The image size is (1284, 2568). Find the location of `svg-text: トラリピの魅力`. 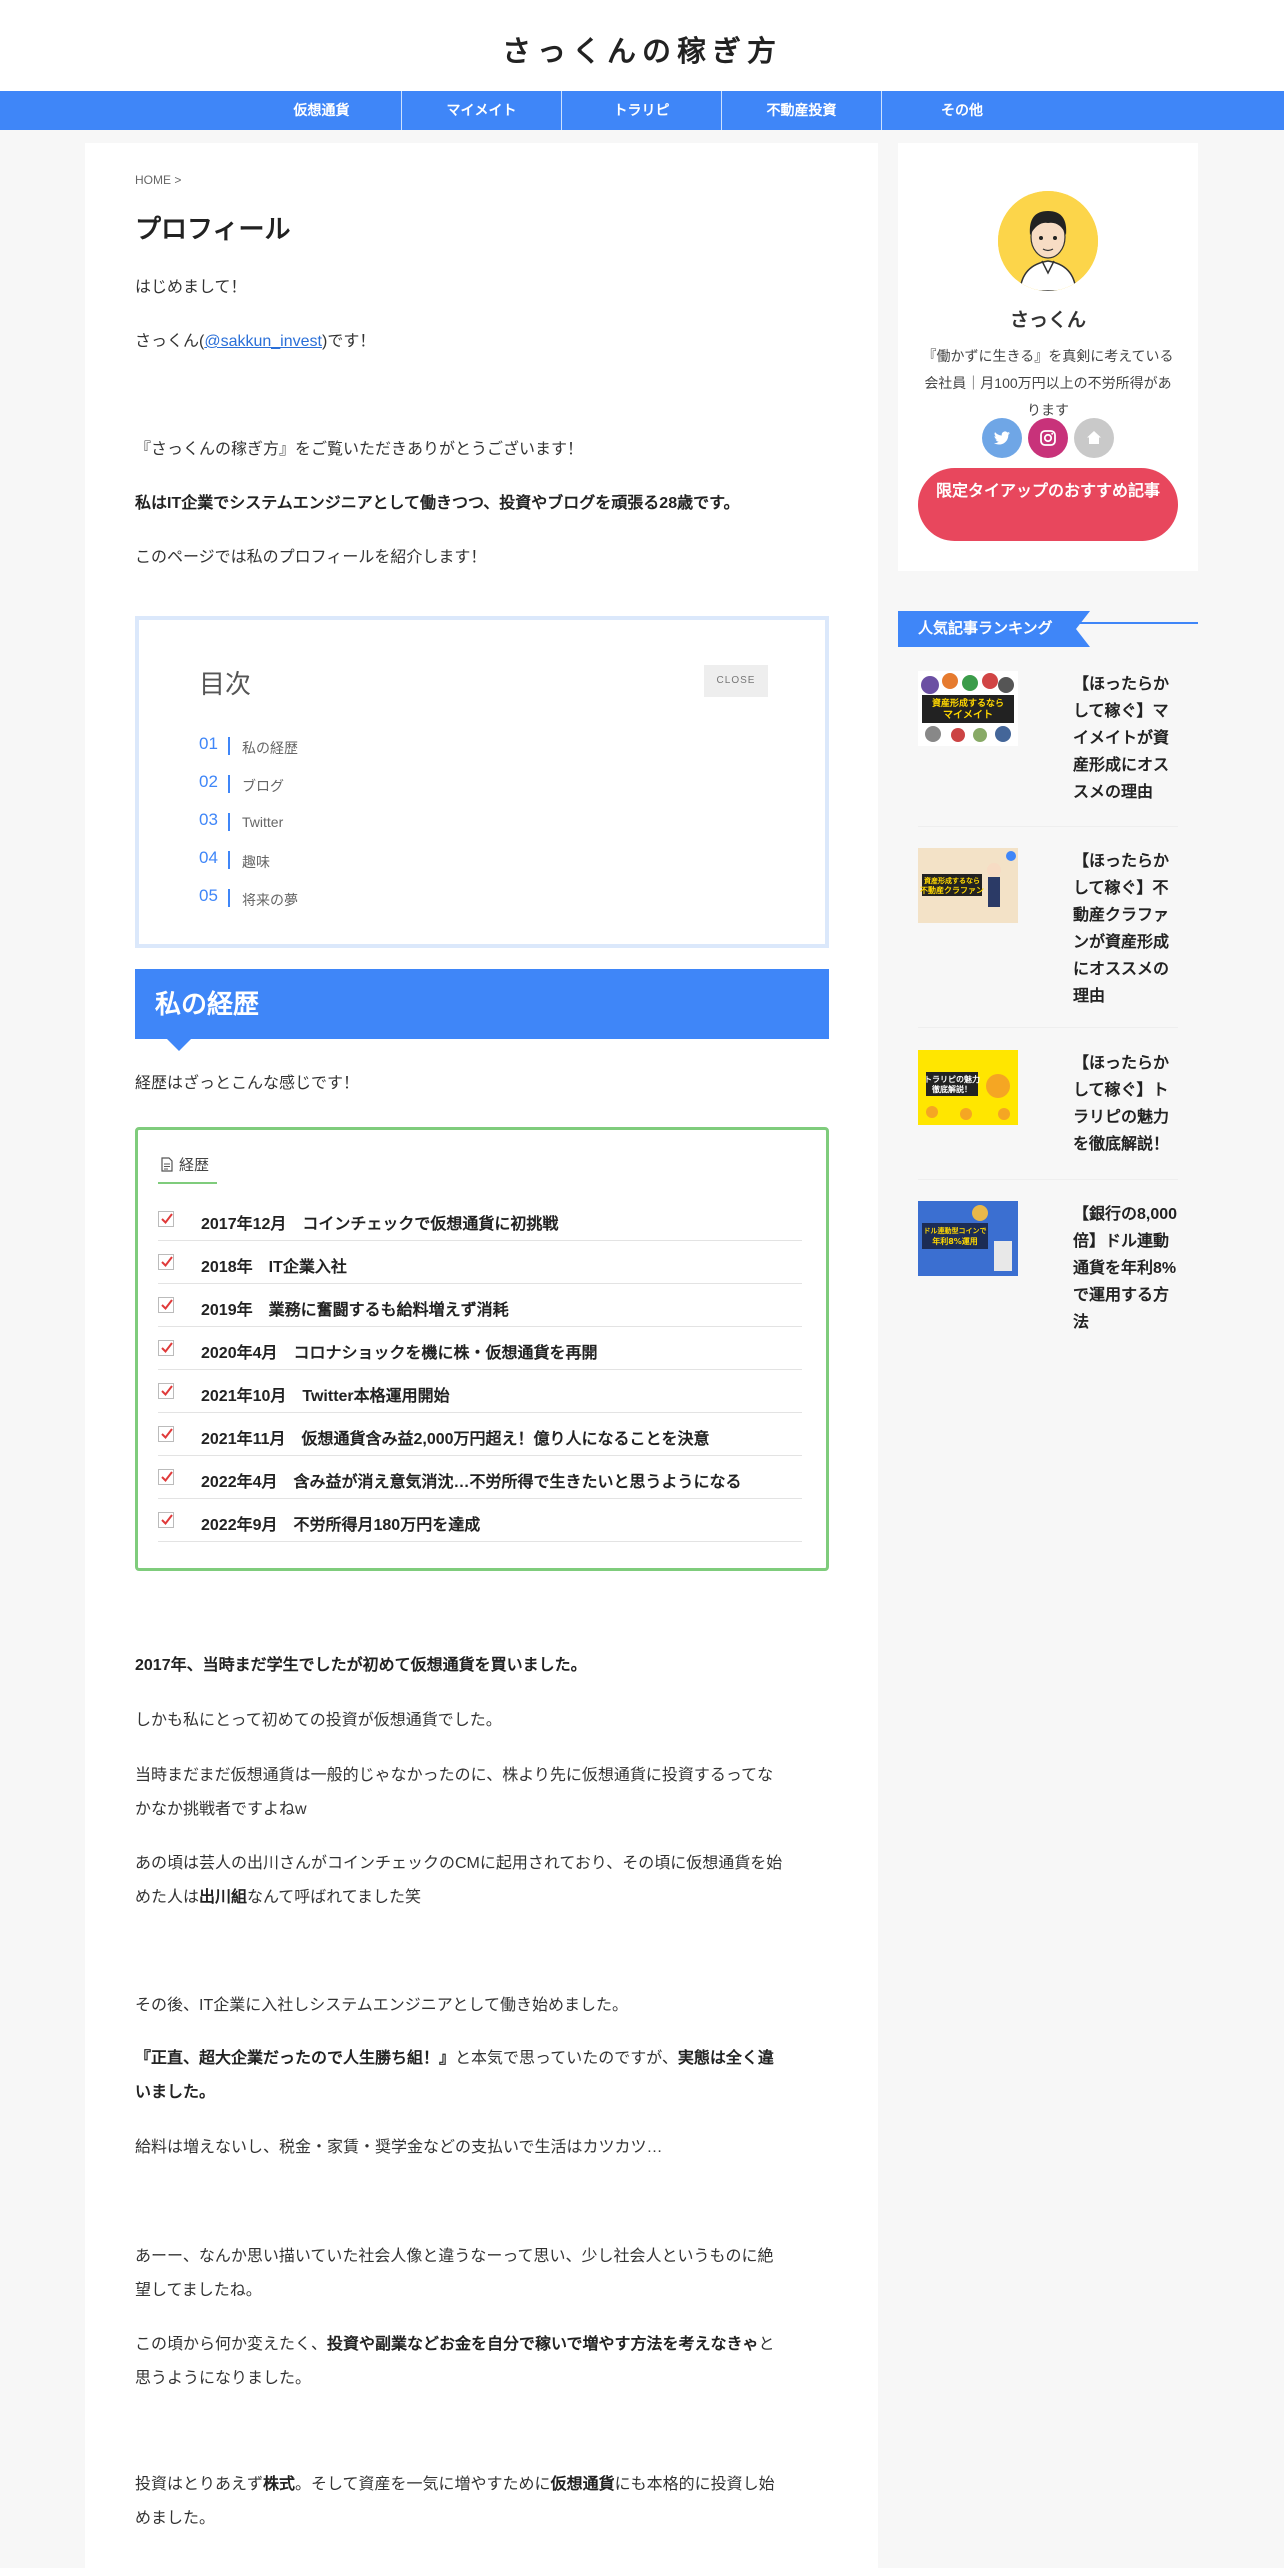

svg-text: トラリピの魅力 is located at coordinates (952, 1079).